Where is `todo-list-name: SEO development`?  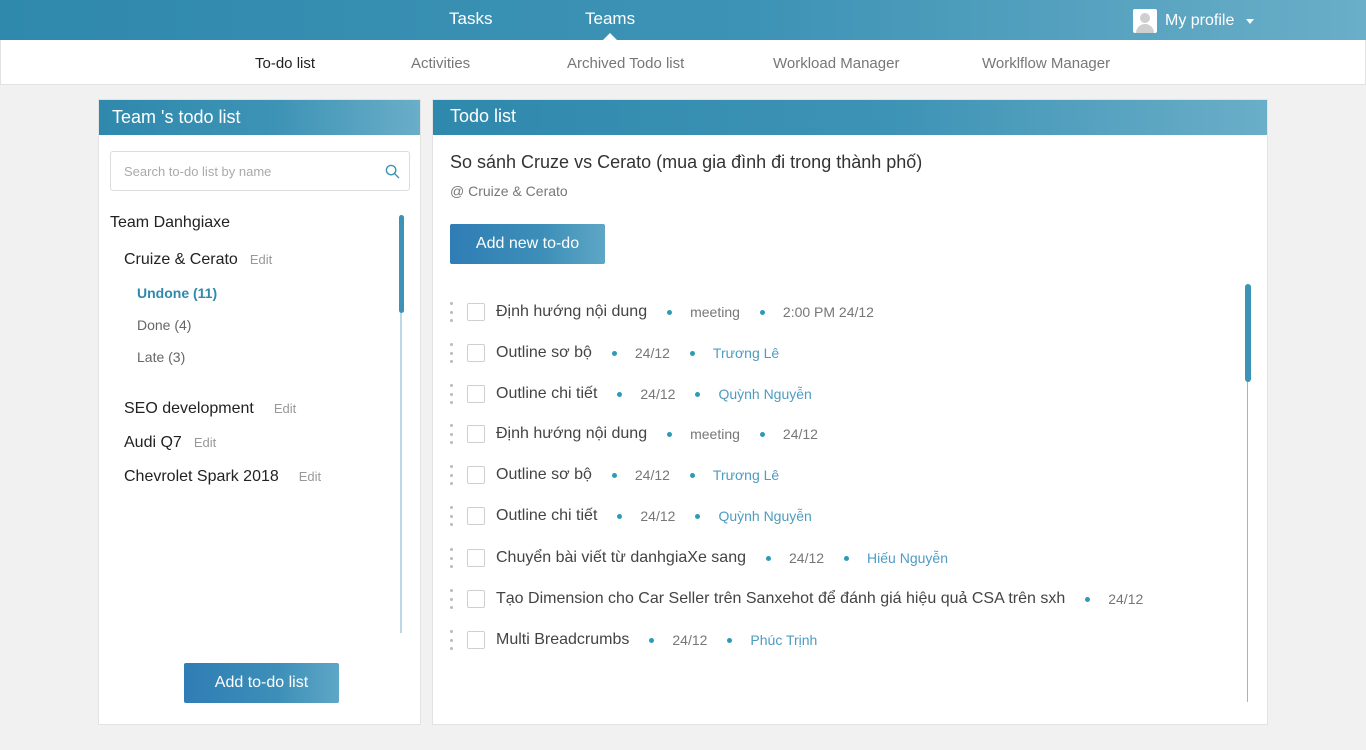 todo-list-name: SEO development is located at coordinates (189, 409).